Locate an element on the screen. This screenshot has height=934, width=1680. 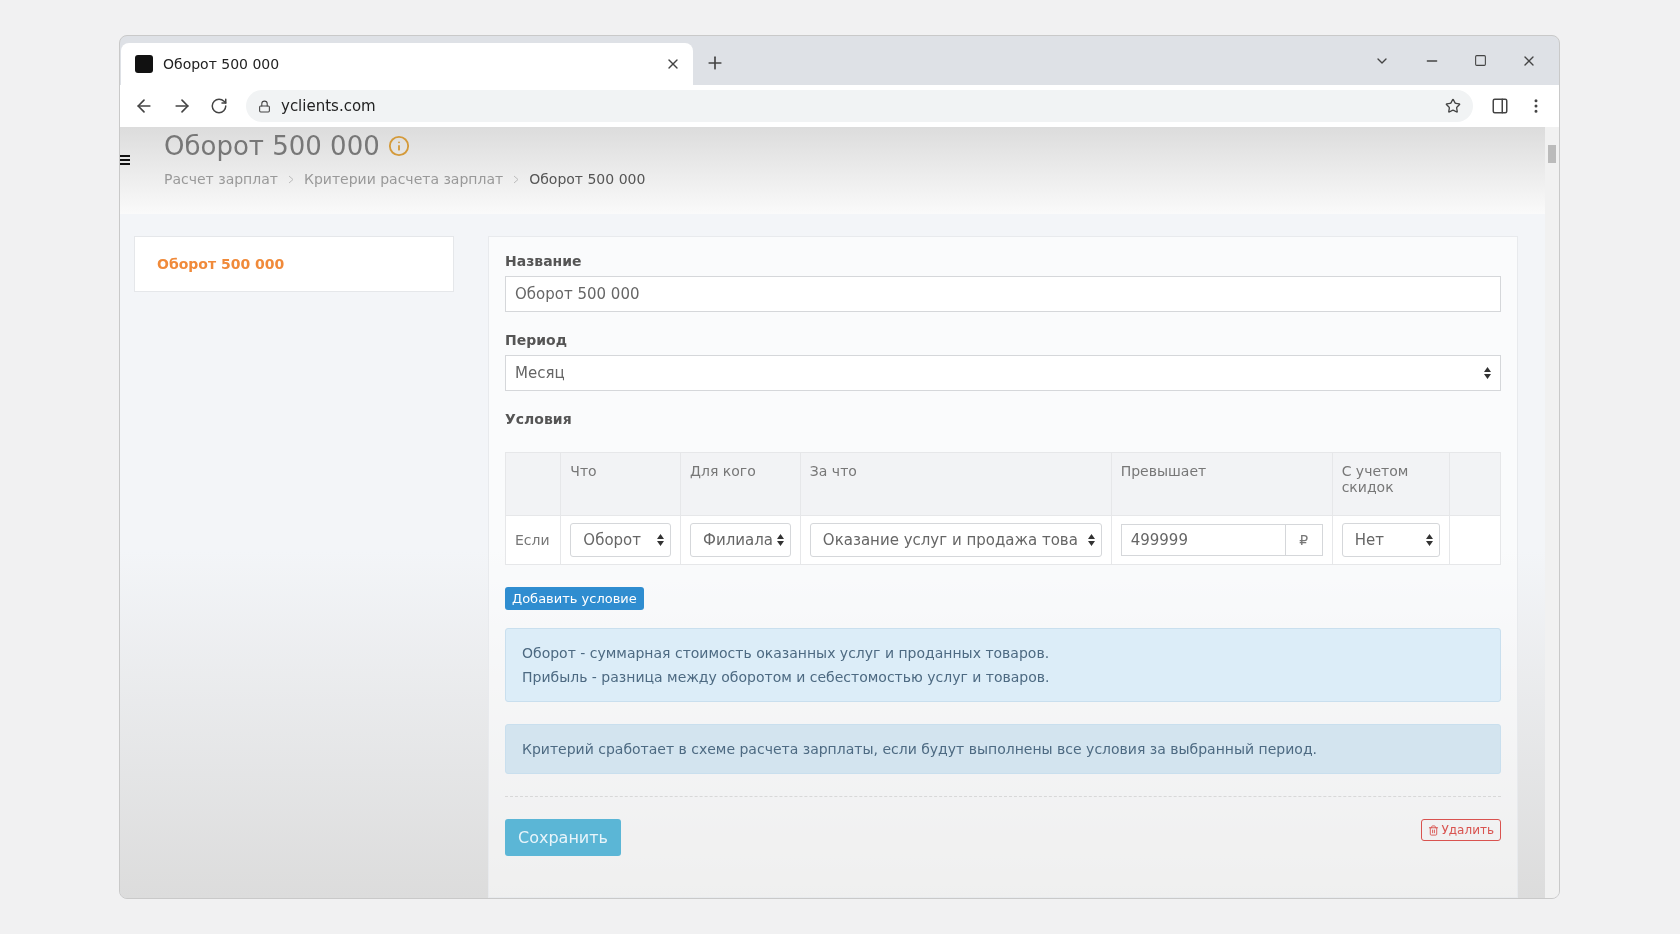
note-text: Критерий сработает в схеме расчета зарплаты, если будут выполнены все условия за выбранный период. is located at coordinates (920, 749).